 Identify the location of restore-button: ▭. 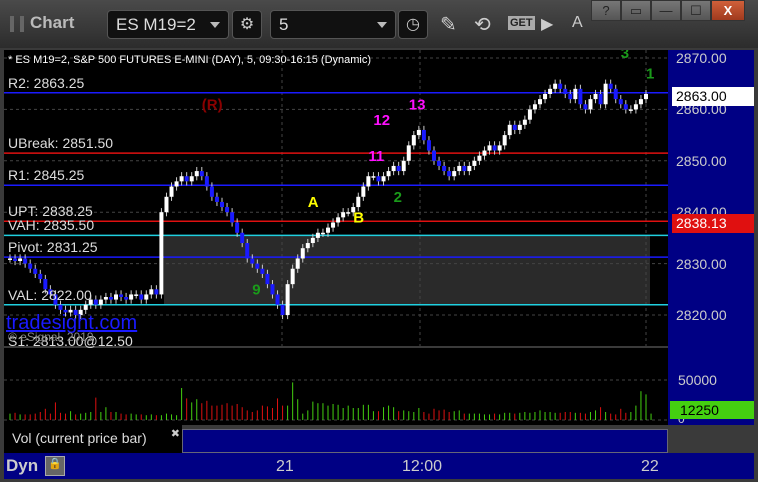
(636, 10).